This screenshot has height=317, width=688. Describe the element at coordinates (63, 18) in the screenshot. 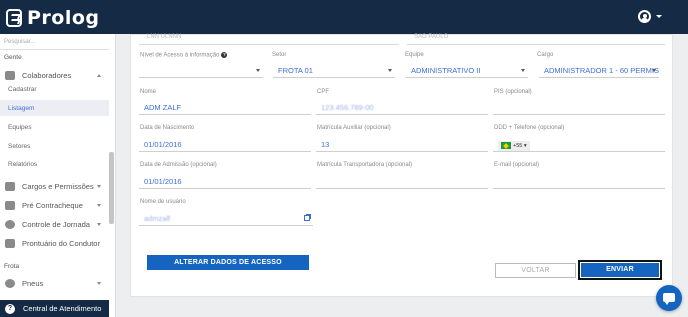

I see `logo-text: Prolog` at that location.